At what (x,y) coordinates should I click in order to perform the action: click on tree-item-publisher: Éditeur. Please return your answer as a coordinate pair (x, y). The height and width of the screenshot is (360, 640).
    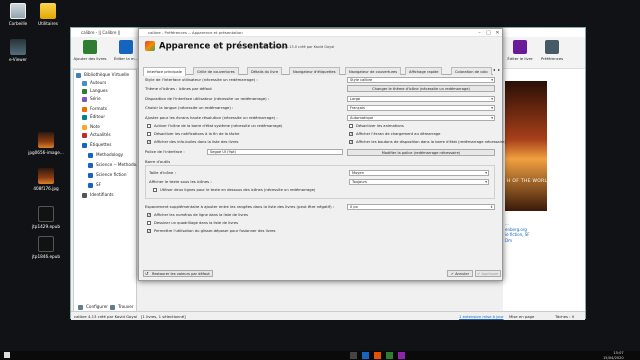
    Looking at the image, I should click on (93, 117).